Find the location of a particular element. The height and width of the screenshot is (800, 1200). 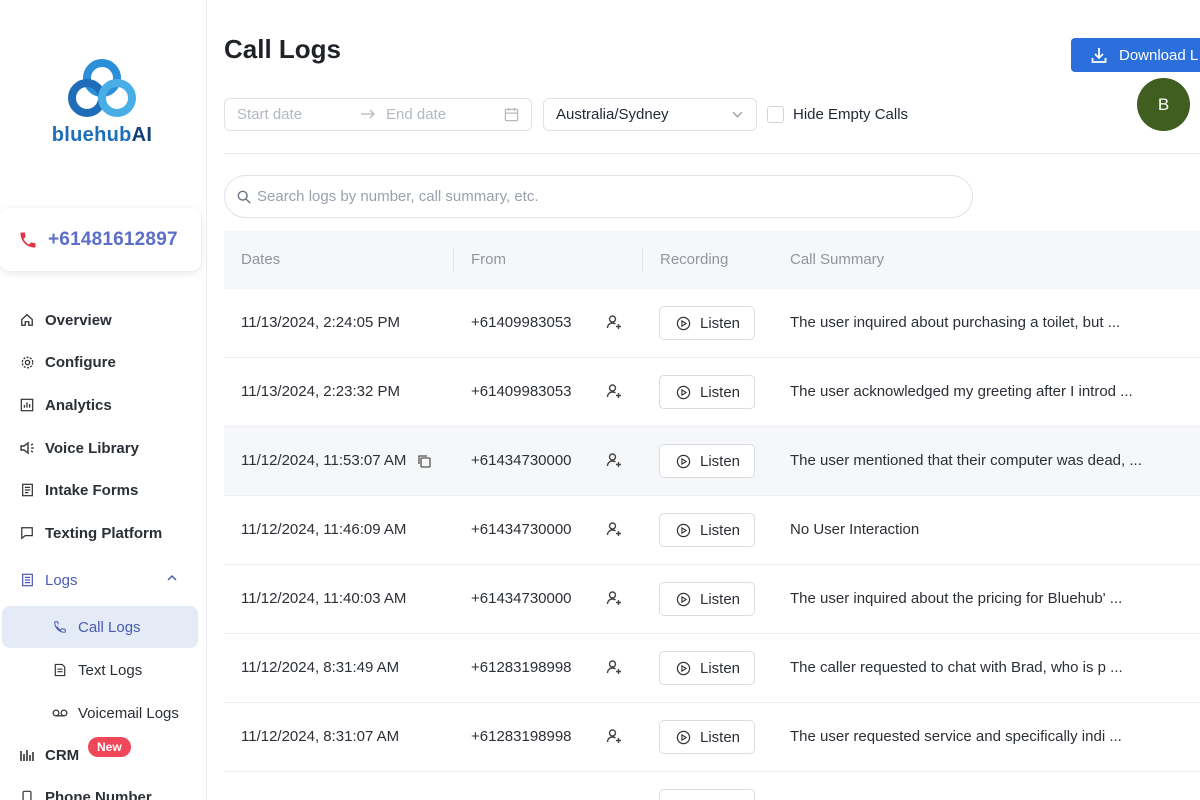

sidebar-item-voice-library: Voice Library is located at coordinates (100, 448).